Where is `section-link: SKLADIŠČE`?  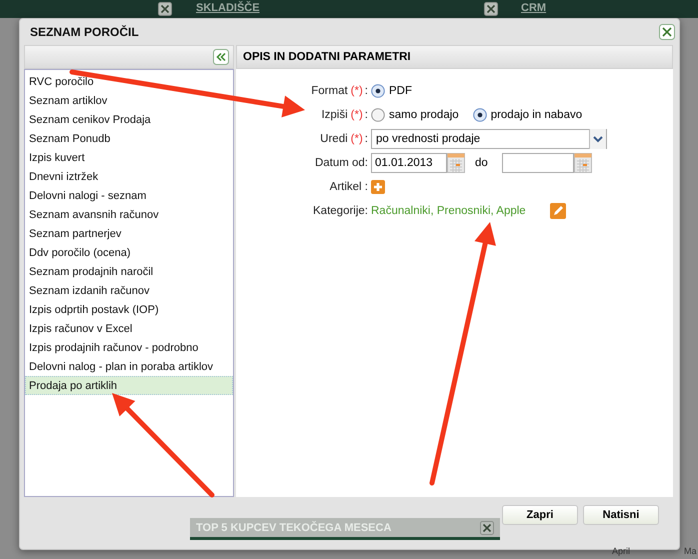
section-link: SKLADIŠČE is located at coordinates (228, 8).